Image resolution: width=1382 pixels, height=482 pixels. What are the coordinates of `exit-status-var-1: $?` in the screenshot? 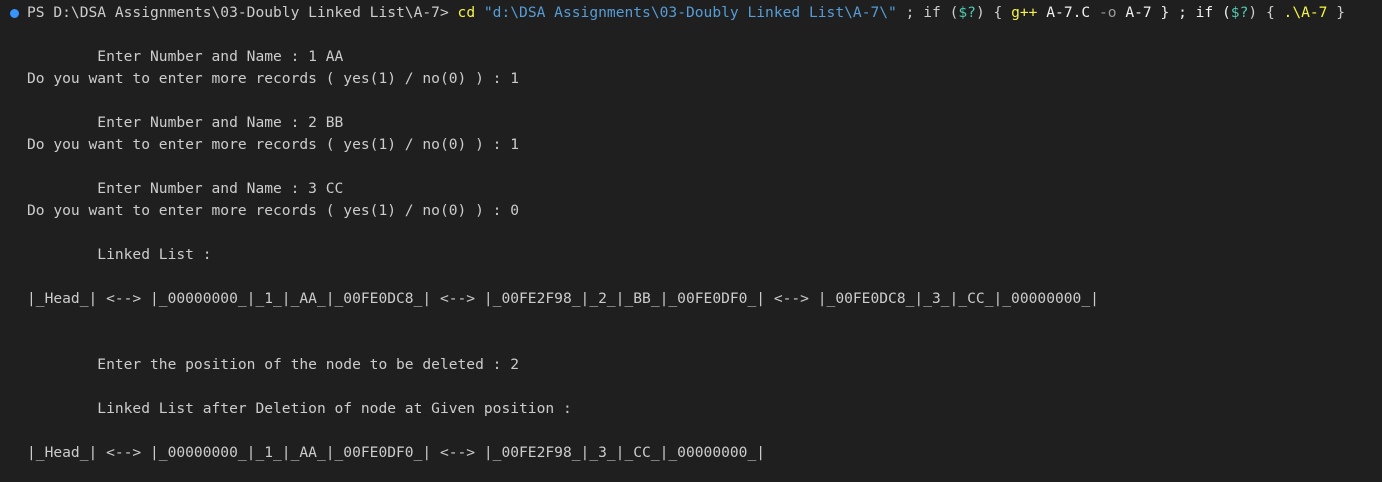 It's located at (967, 12).